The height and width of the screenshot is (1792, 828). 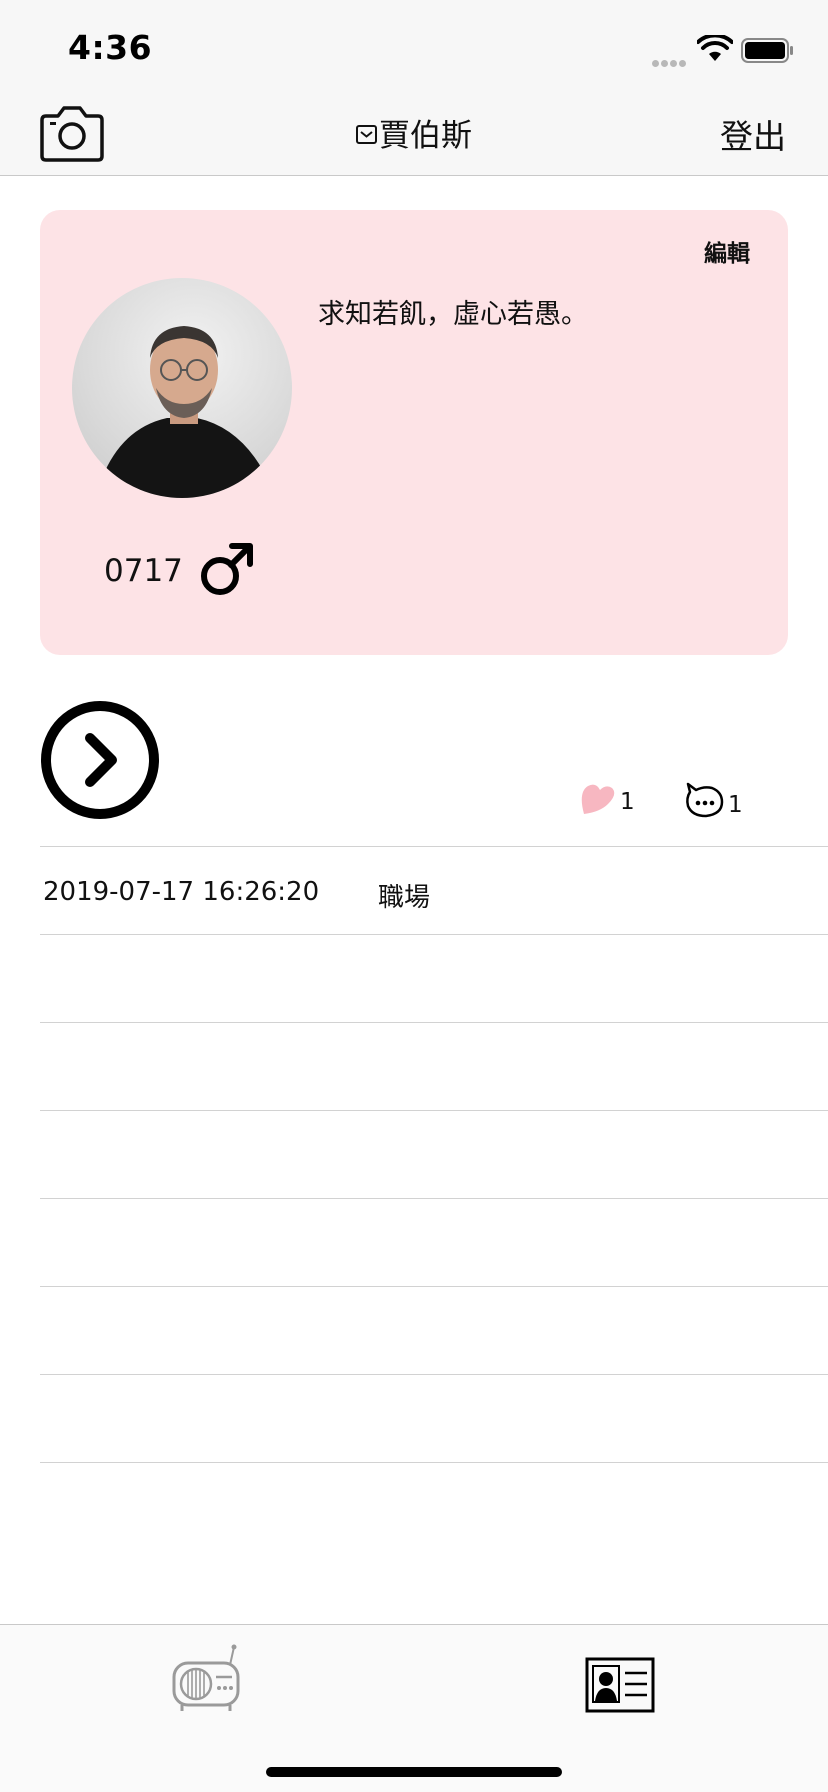 I want to click on heart-icon, so click(x=597, y=800).